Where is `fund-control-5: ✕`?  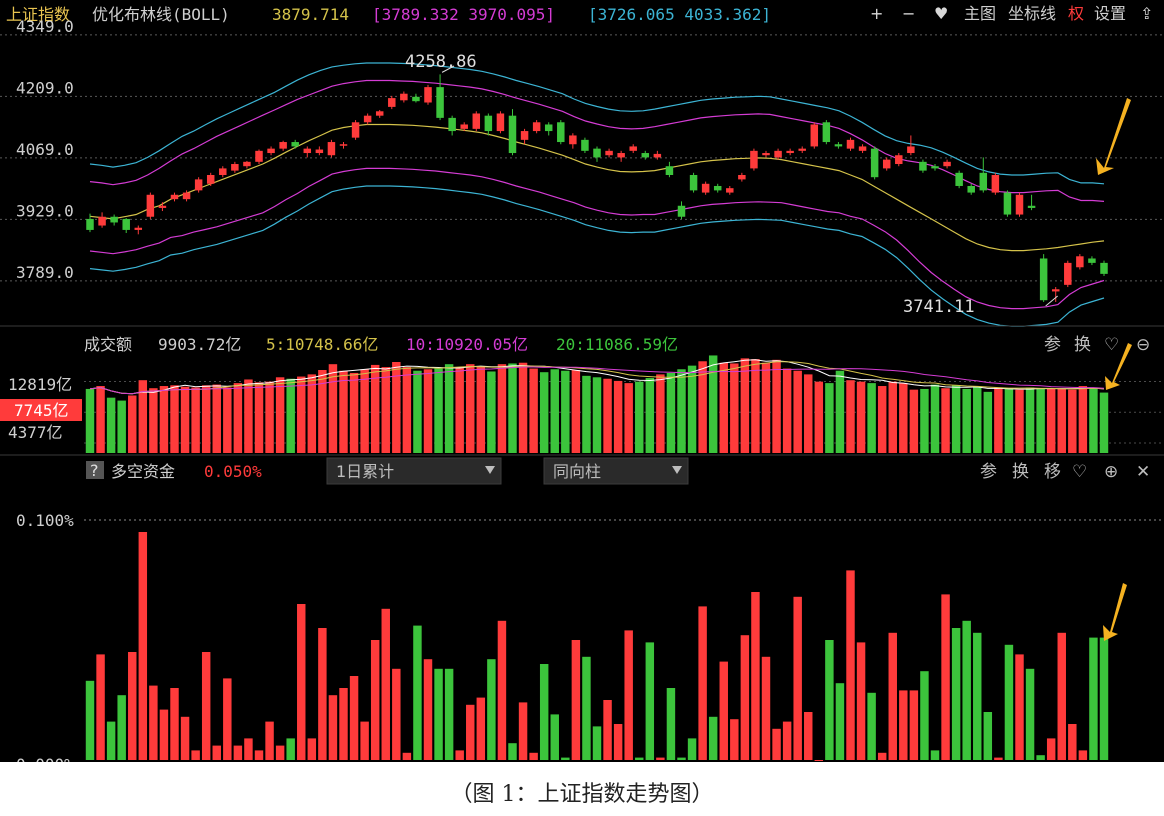 fund-control-5: ✕ is located at coordinates (1143, 472).